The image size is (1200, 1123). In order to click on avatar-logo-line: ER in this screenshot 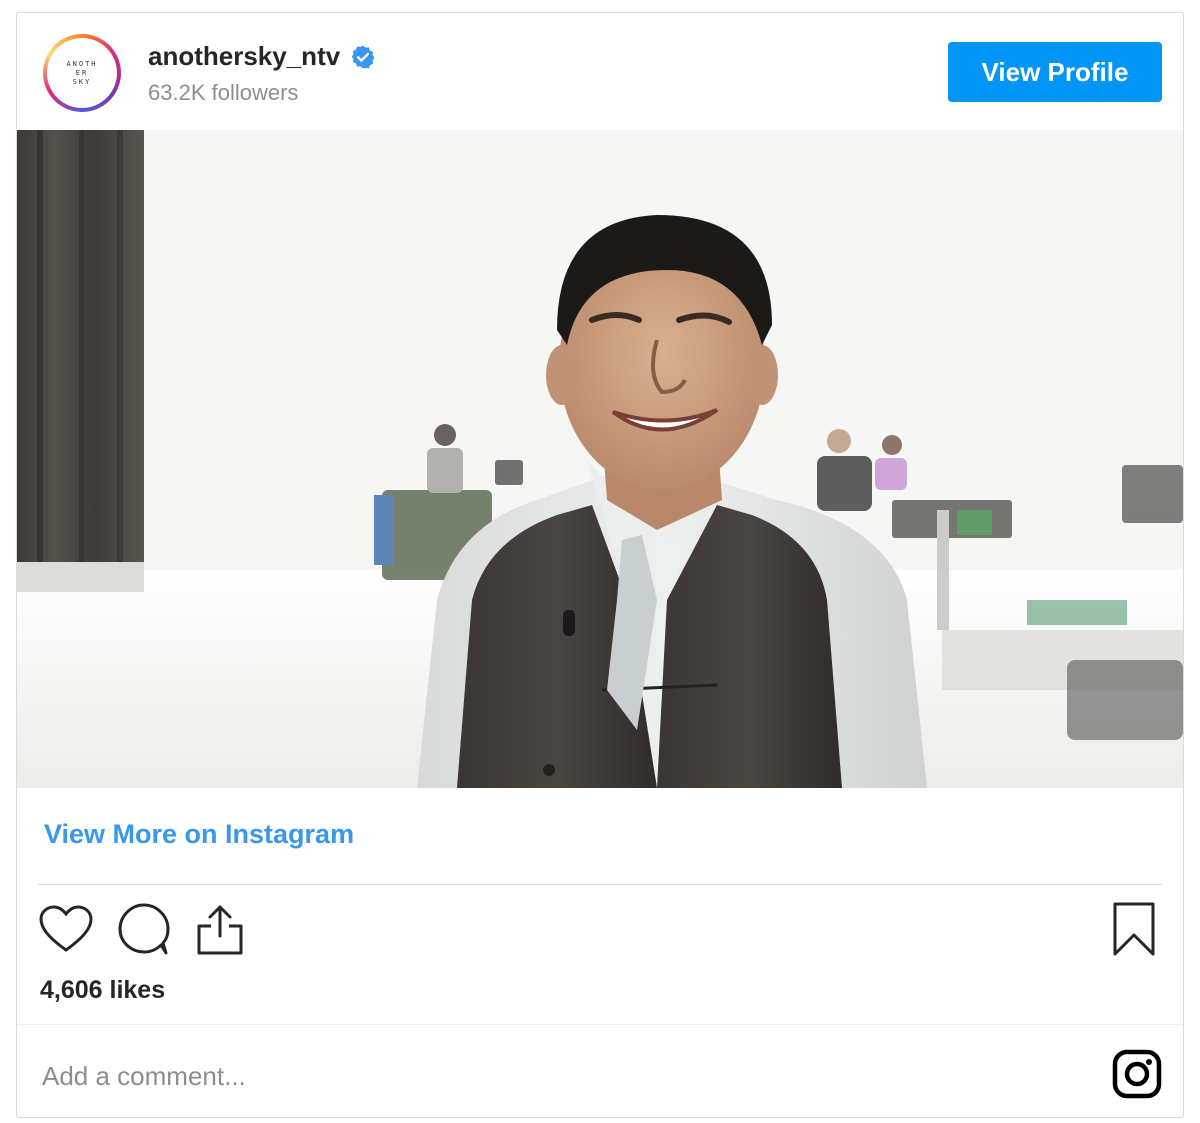, I will do `click(82, 72)`.